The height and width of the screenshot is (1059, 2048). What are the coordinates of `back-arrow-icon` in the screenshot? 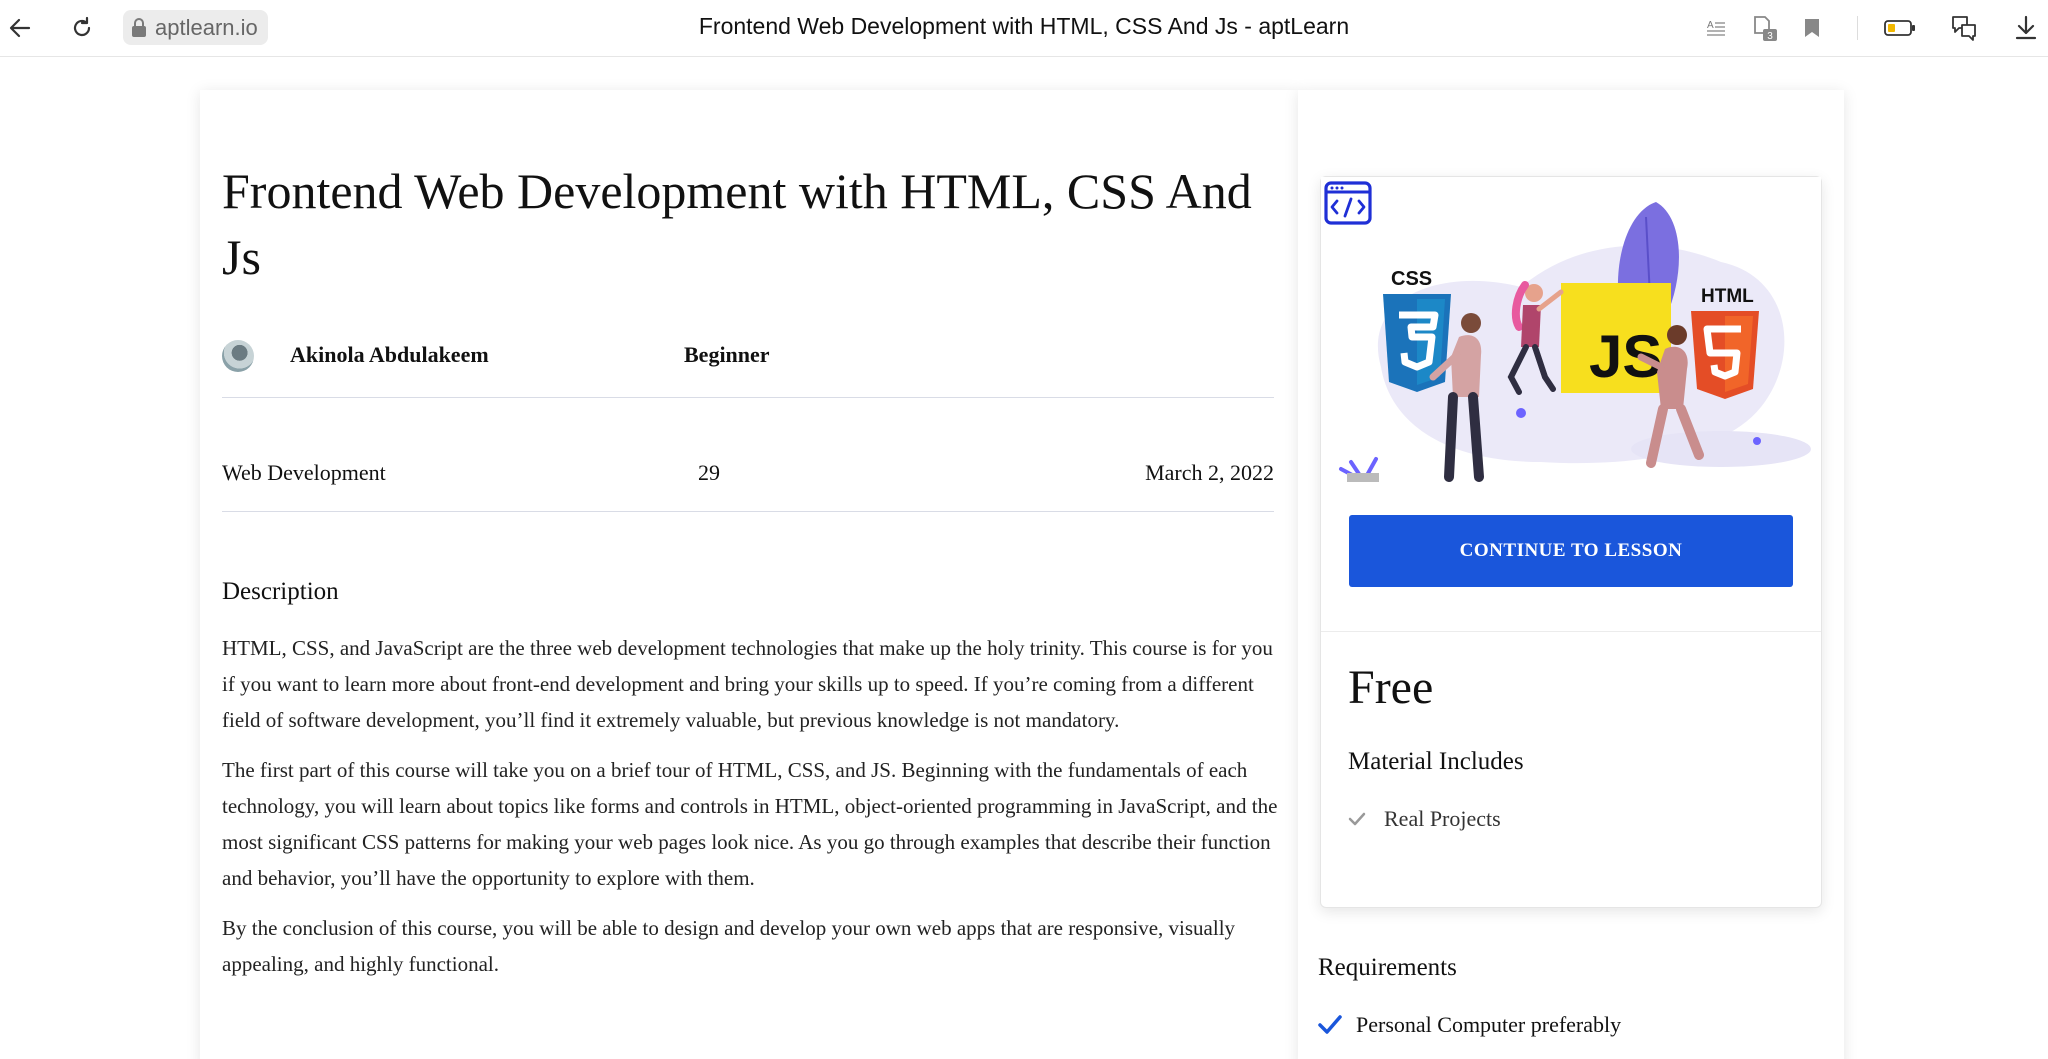 It's located at (20, 28).